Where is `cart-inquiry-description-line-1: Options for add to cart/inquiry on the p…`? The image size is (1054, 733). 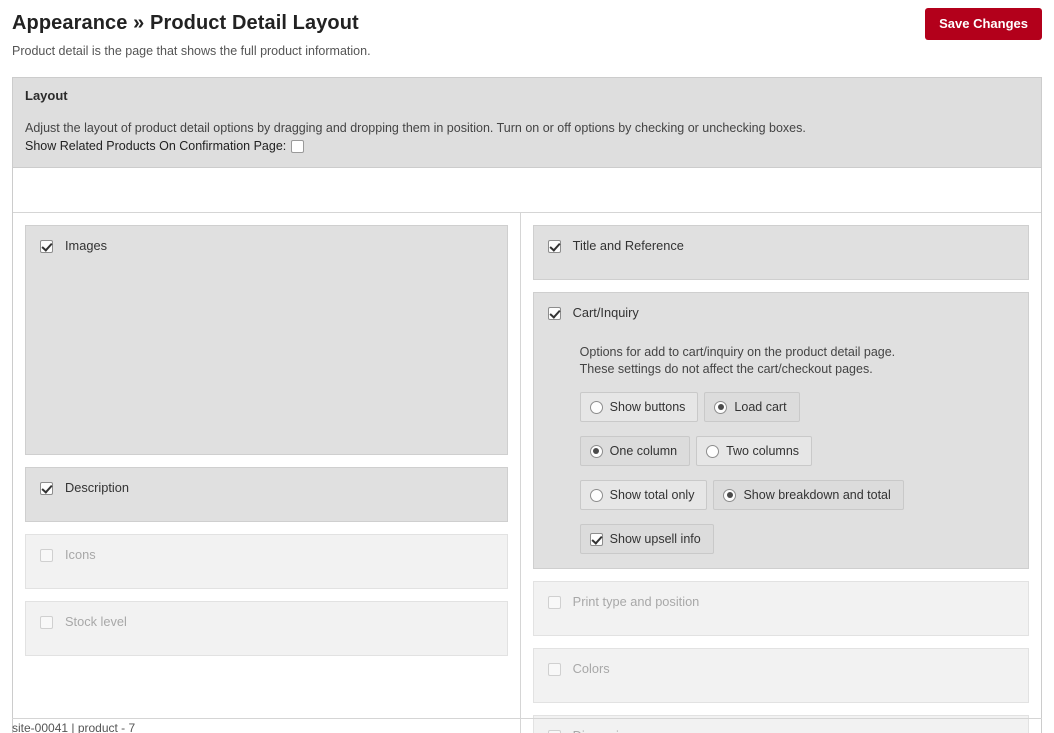 cart-inquiry-description-line-1: Options for add to cart/inquiry on the p… is located at coordinates (737, 352).